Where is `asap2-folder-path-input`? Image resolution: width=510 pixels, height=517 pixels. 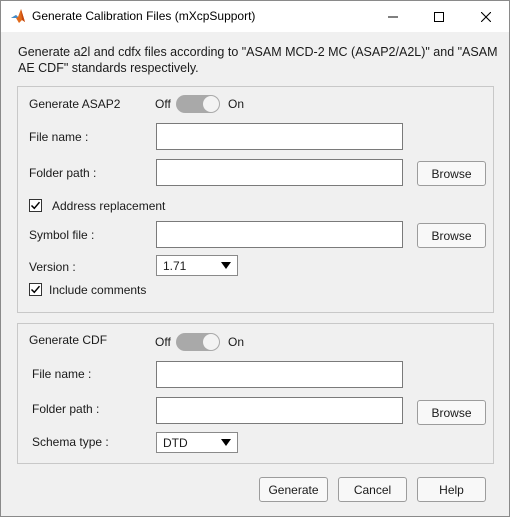
asap2-folder-path-input is located at coordinates (279, 172).